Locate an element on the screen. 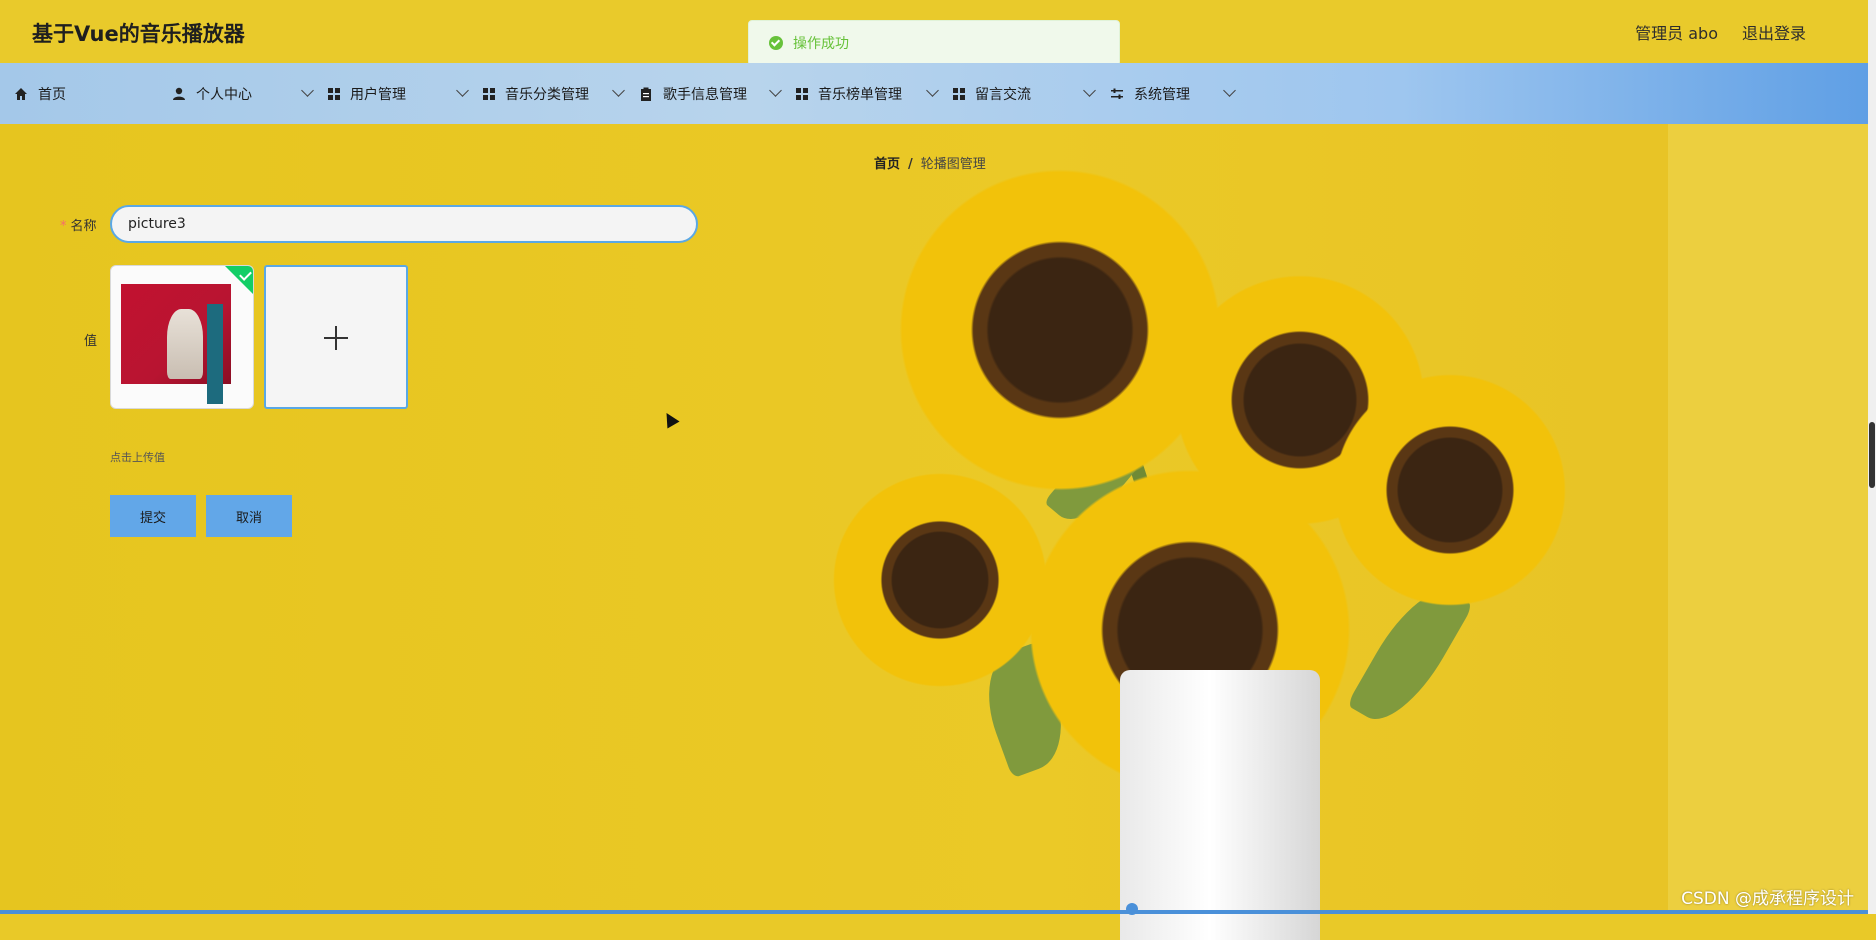 The height and width of the screenshot is (940, 1876). bottom-progress-knob is located at coordinates (1132, 909).